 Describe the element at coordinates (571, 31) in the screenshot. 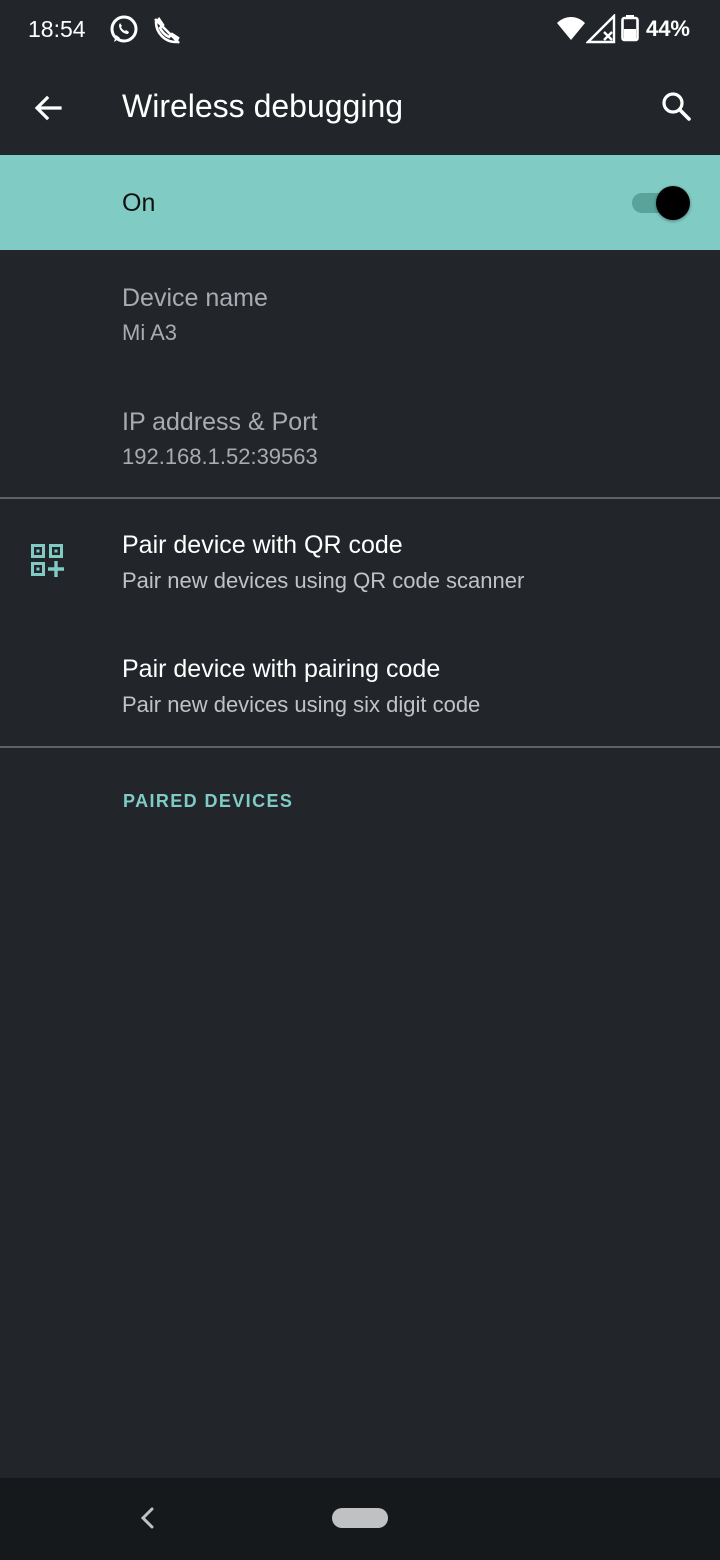

I see `wifi-icon` at that location.